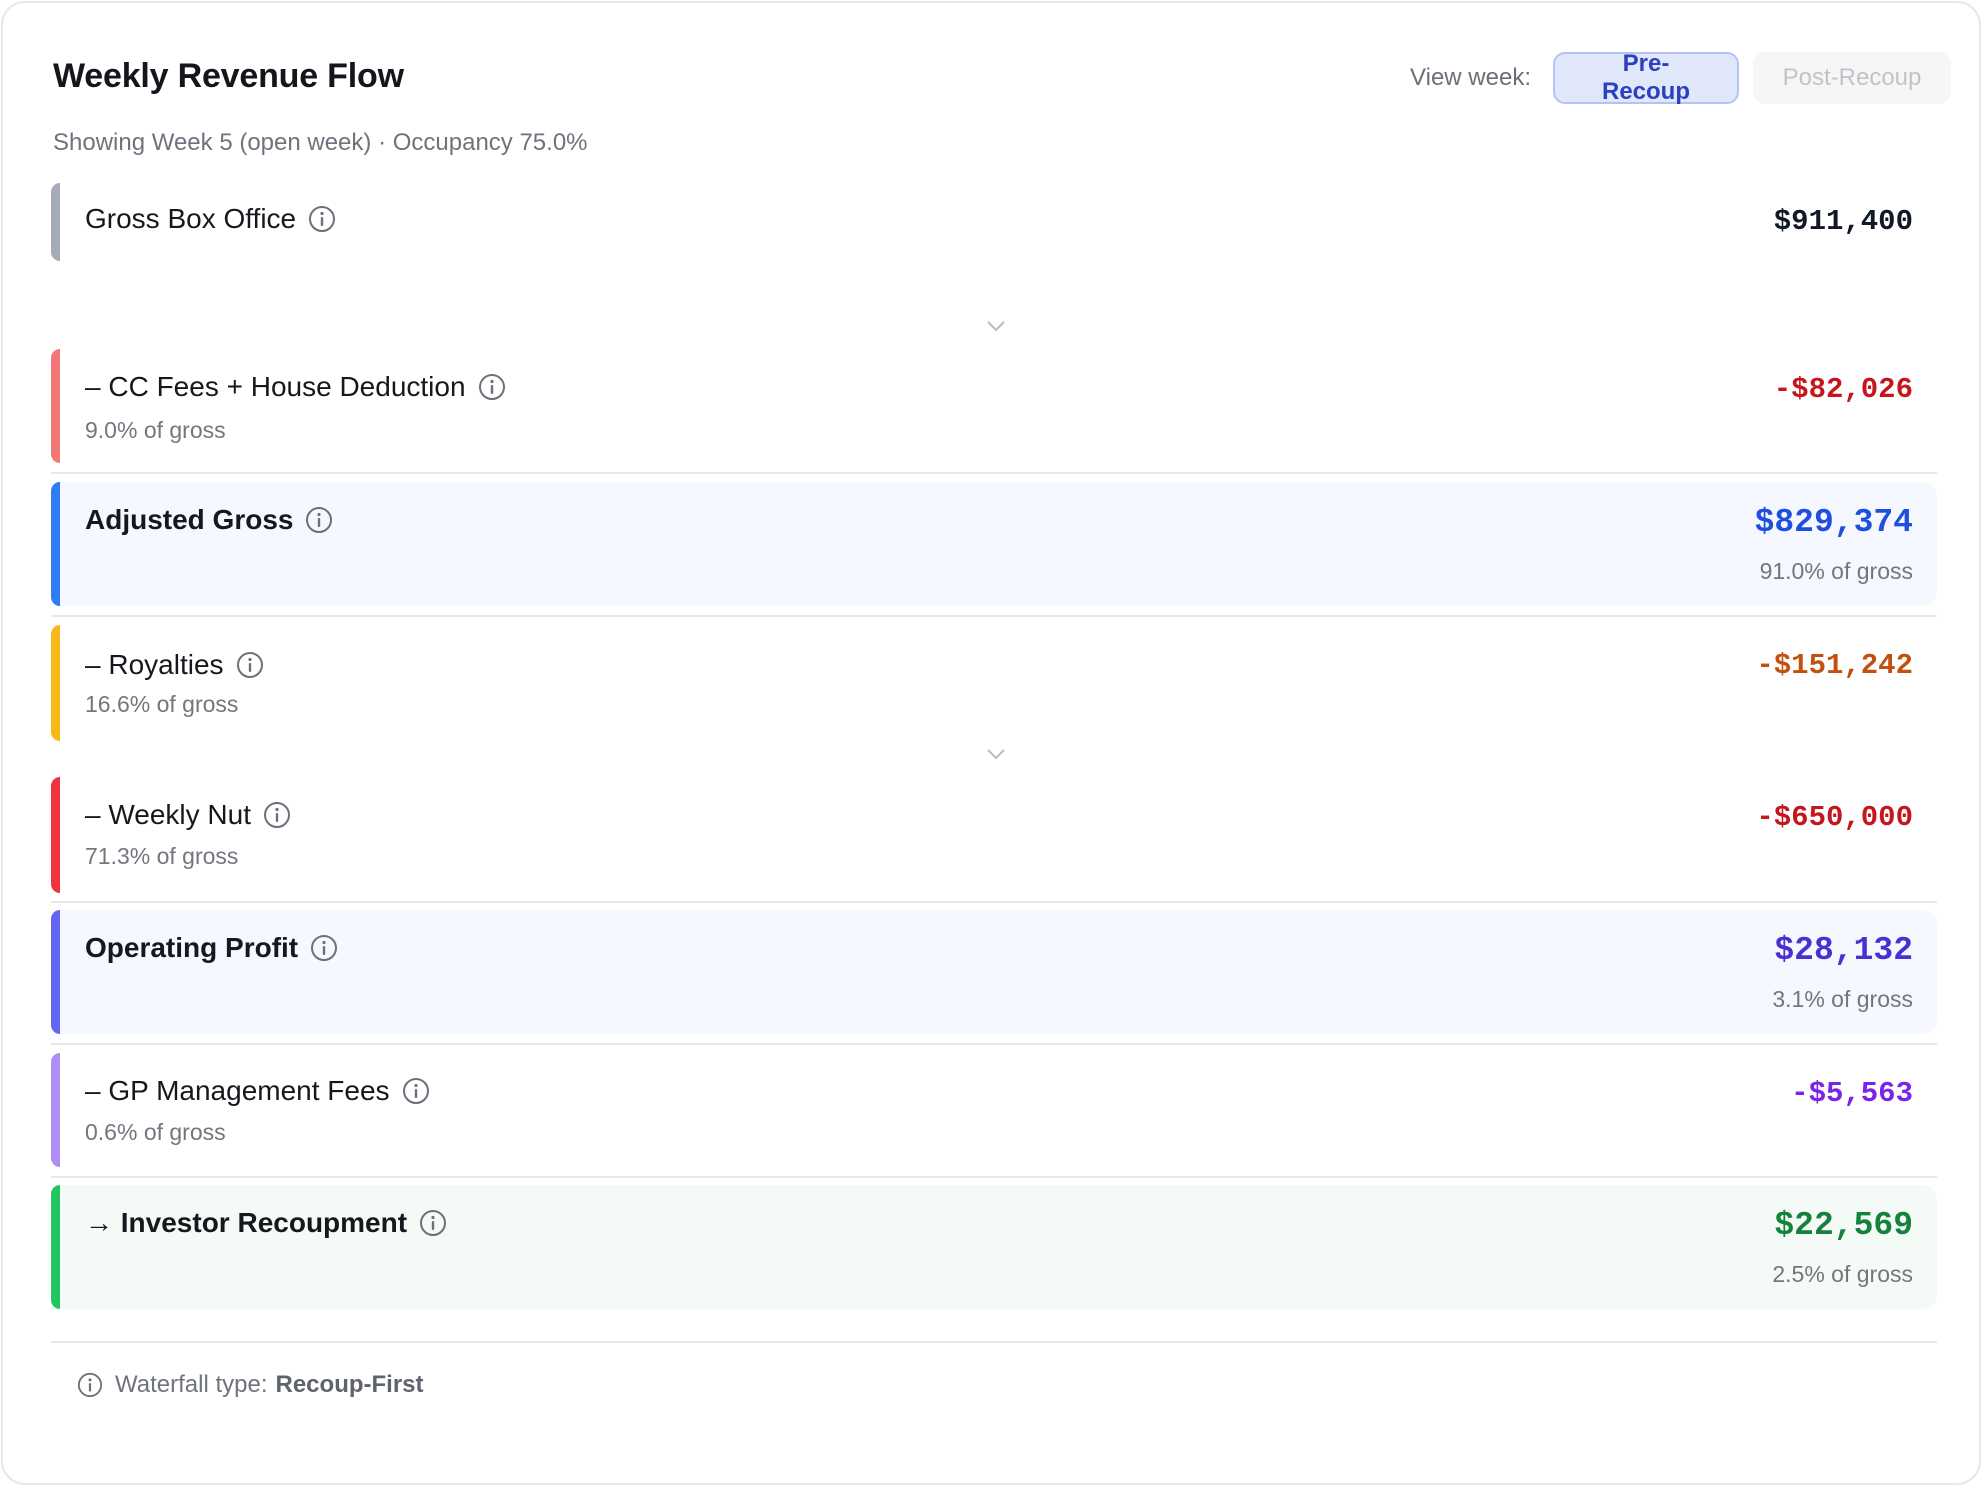  I want to click on row-percent: 3.1% of gross, so click(1842, 999).